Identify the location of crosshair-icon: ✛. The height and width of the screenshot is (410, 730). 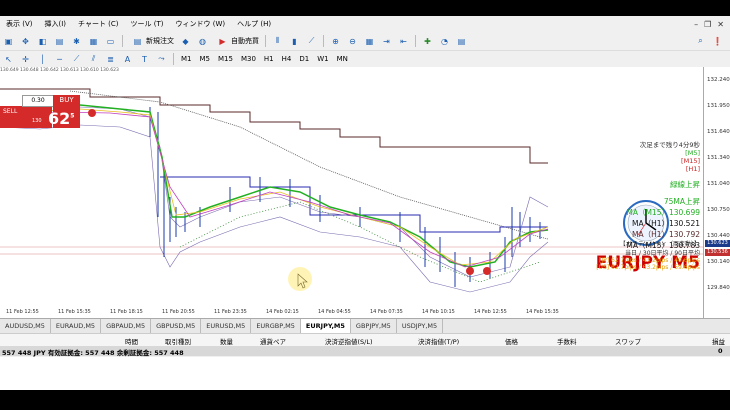
(25, 59).